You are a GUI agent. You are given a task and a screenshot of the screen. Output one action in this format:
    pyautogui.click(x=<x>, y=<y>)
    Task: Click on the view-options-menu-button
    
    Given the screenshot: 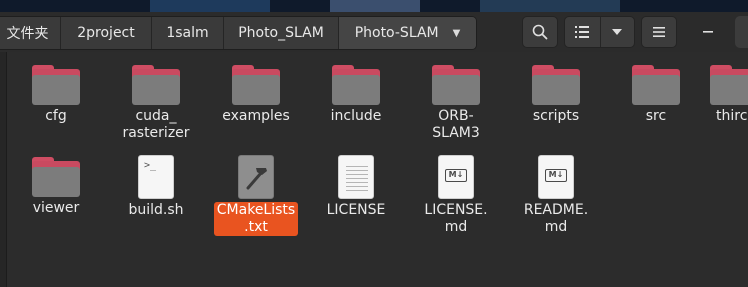 What is the action you would take?
    pyautogui.click(x=616, y=32)
    